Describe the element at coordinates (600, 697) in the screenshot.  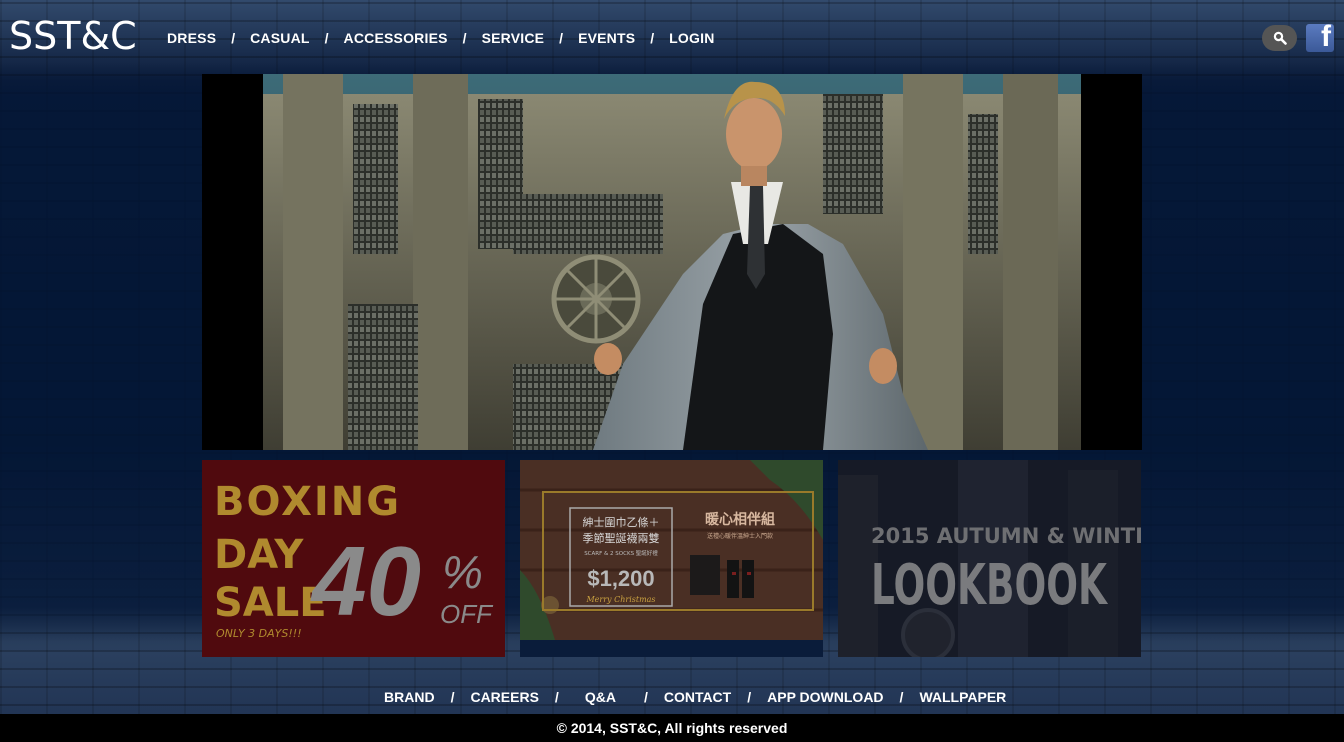
I see `footer-link-qa: Q&A` at that location.